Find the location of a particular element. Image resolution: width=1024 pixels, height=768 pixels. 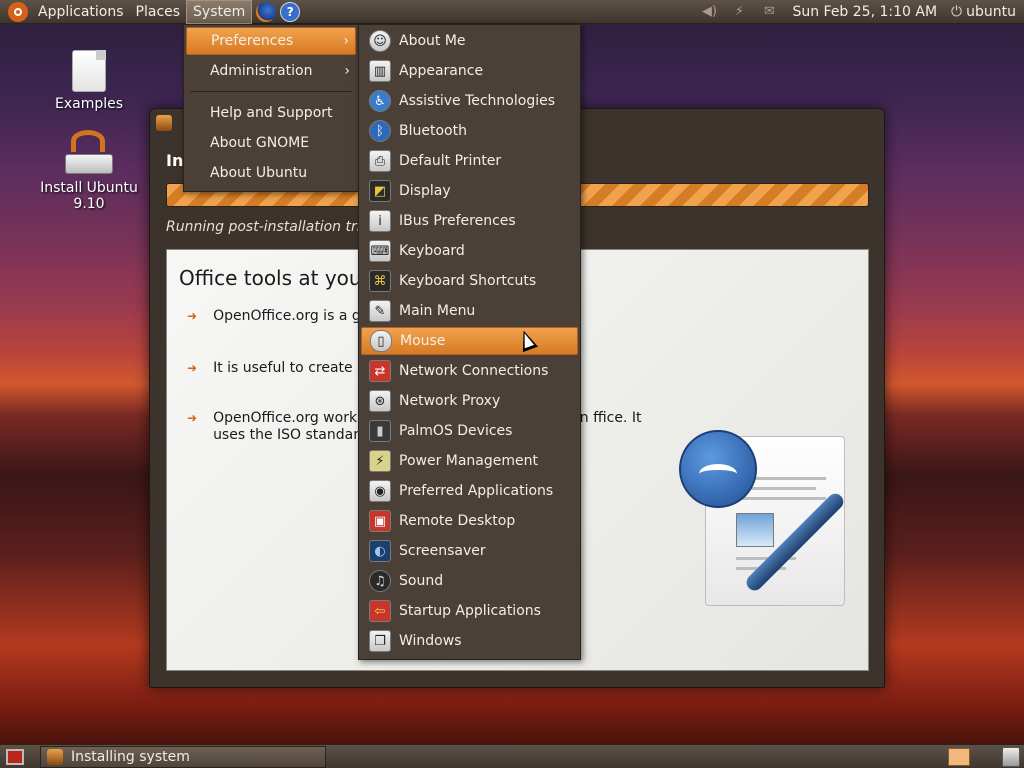

accessibility-icon: ♿ is located at coordinates (380, 101).